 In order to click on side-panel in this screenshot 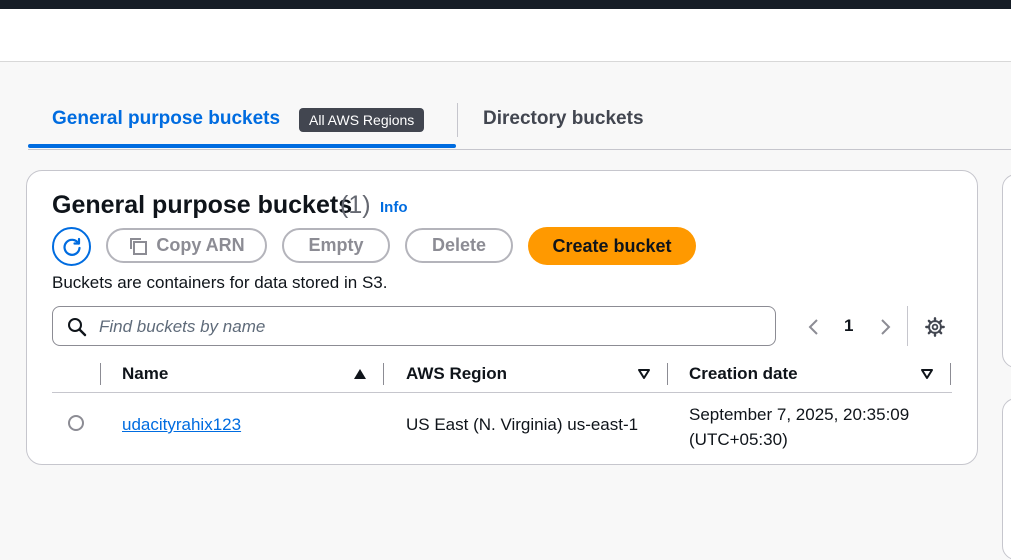, I will do `click(1006, 271)`.